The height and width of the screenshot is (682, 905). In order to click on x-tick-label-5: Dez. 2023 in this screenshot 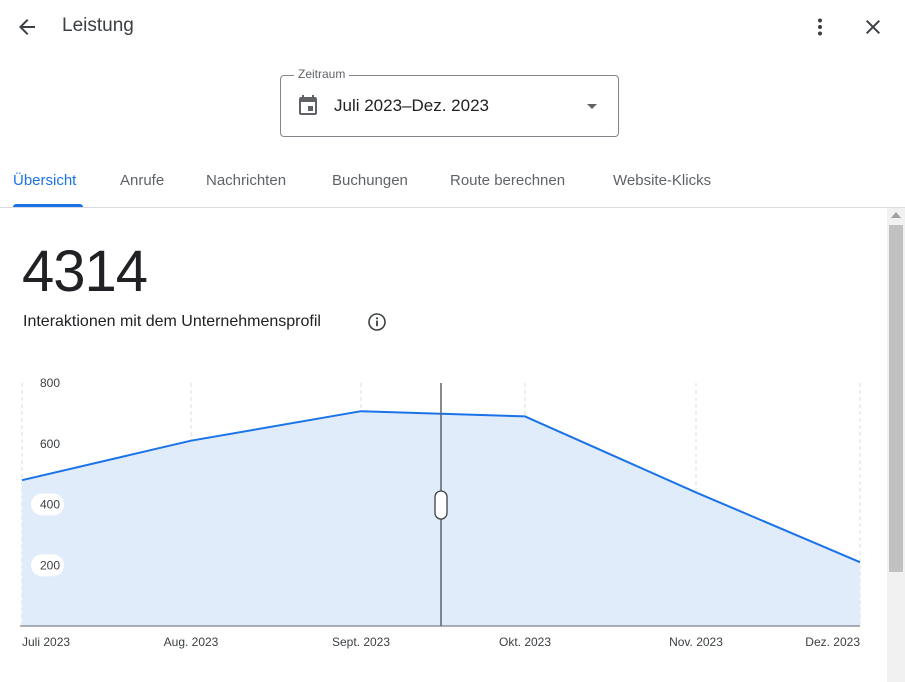, I will do `click(832, 642)`.